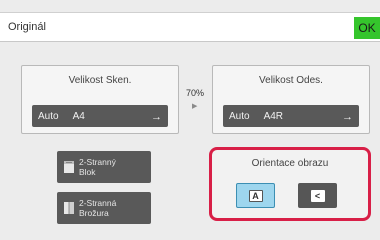 The width and height of the screenshot is (380, 240). What do you see at coordinates (69, 208) in the screenshot?
I see `booklet-icon` at bounding box center [69, 208].